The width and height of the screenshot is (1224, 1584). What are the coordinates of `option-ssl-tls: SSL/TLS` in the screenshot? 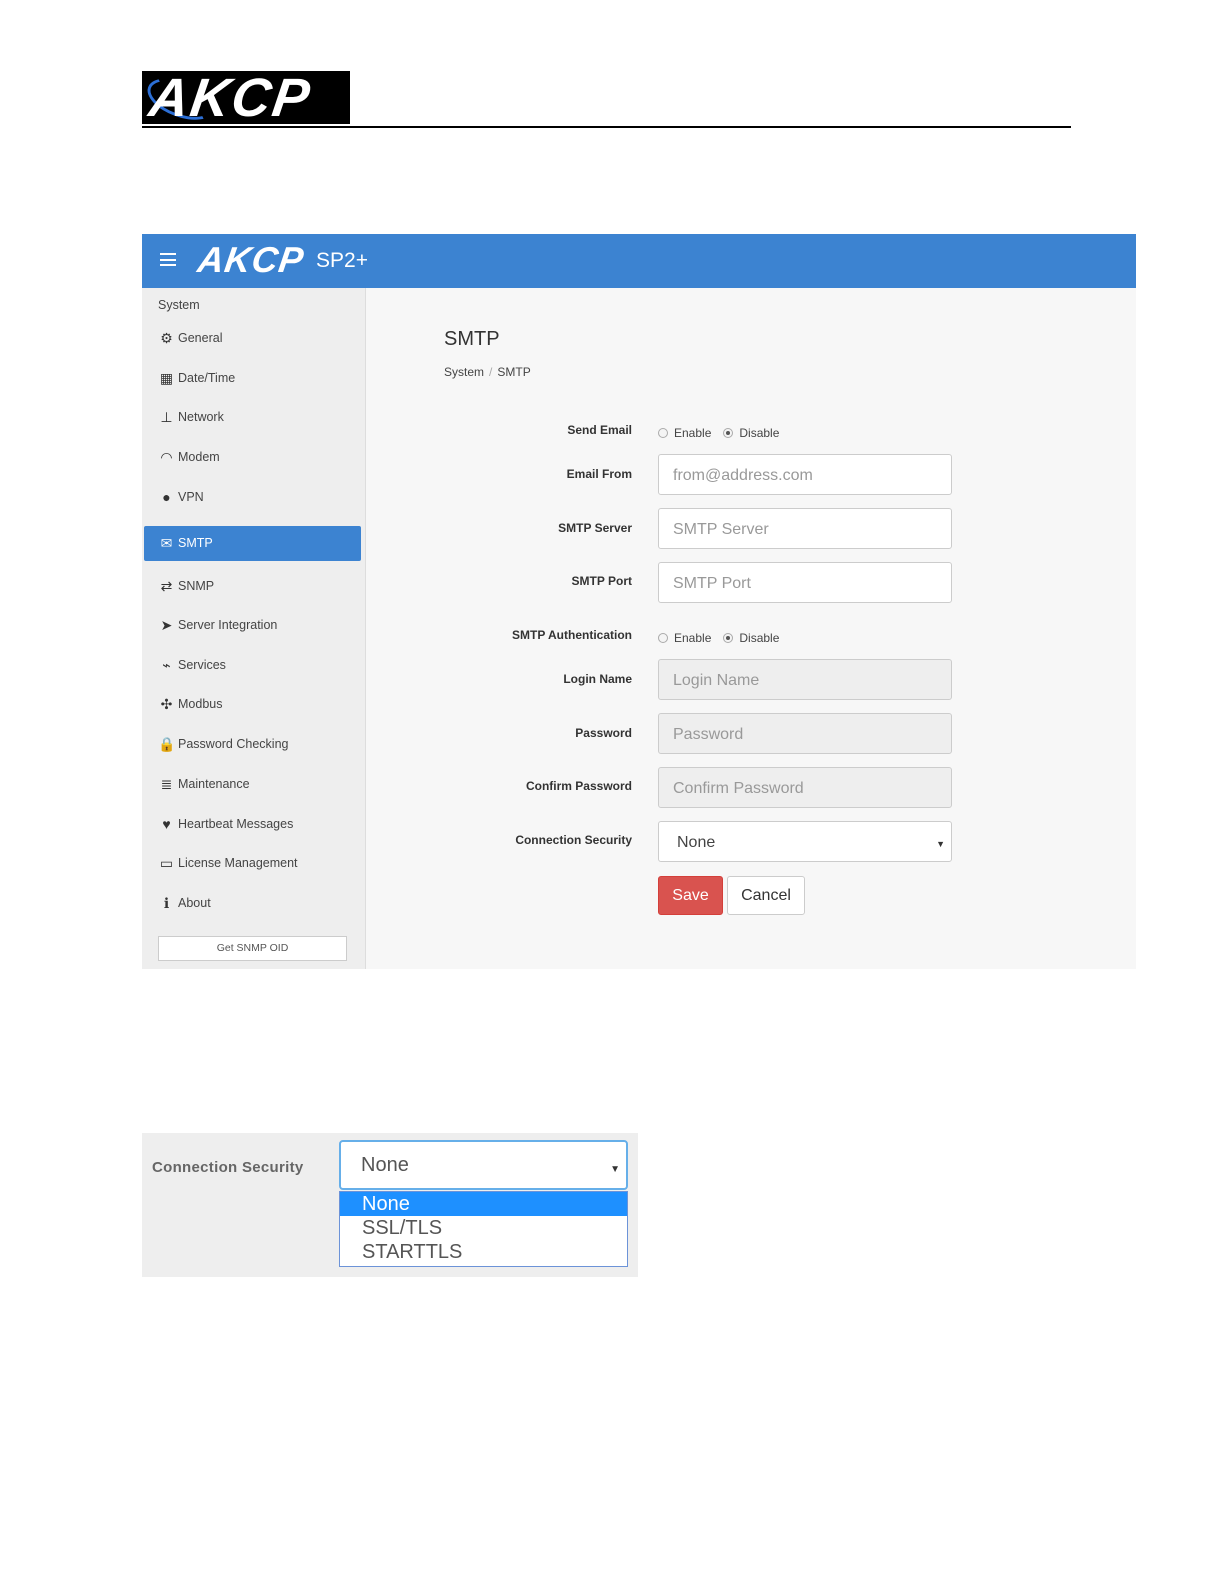 It's located at (483, 1228).